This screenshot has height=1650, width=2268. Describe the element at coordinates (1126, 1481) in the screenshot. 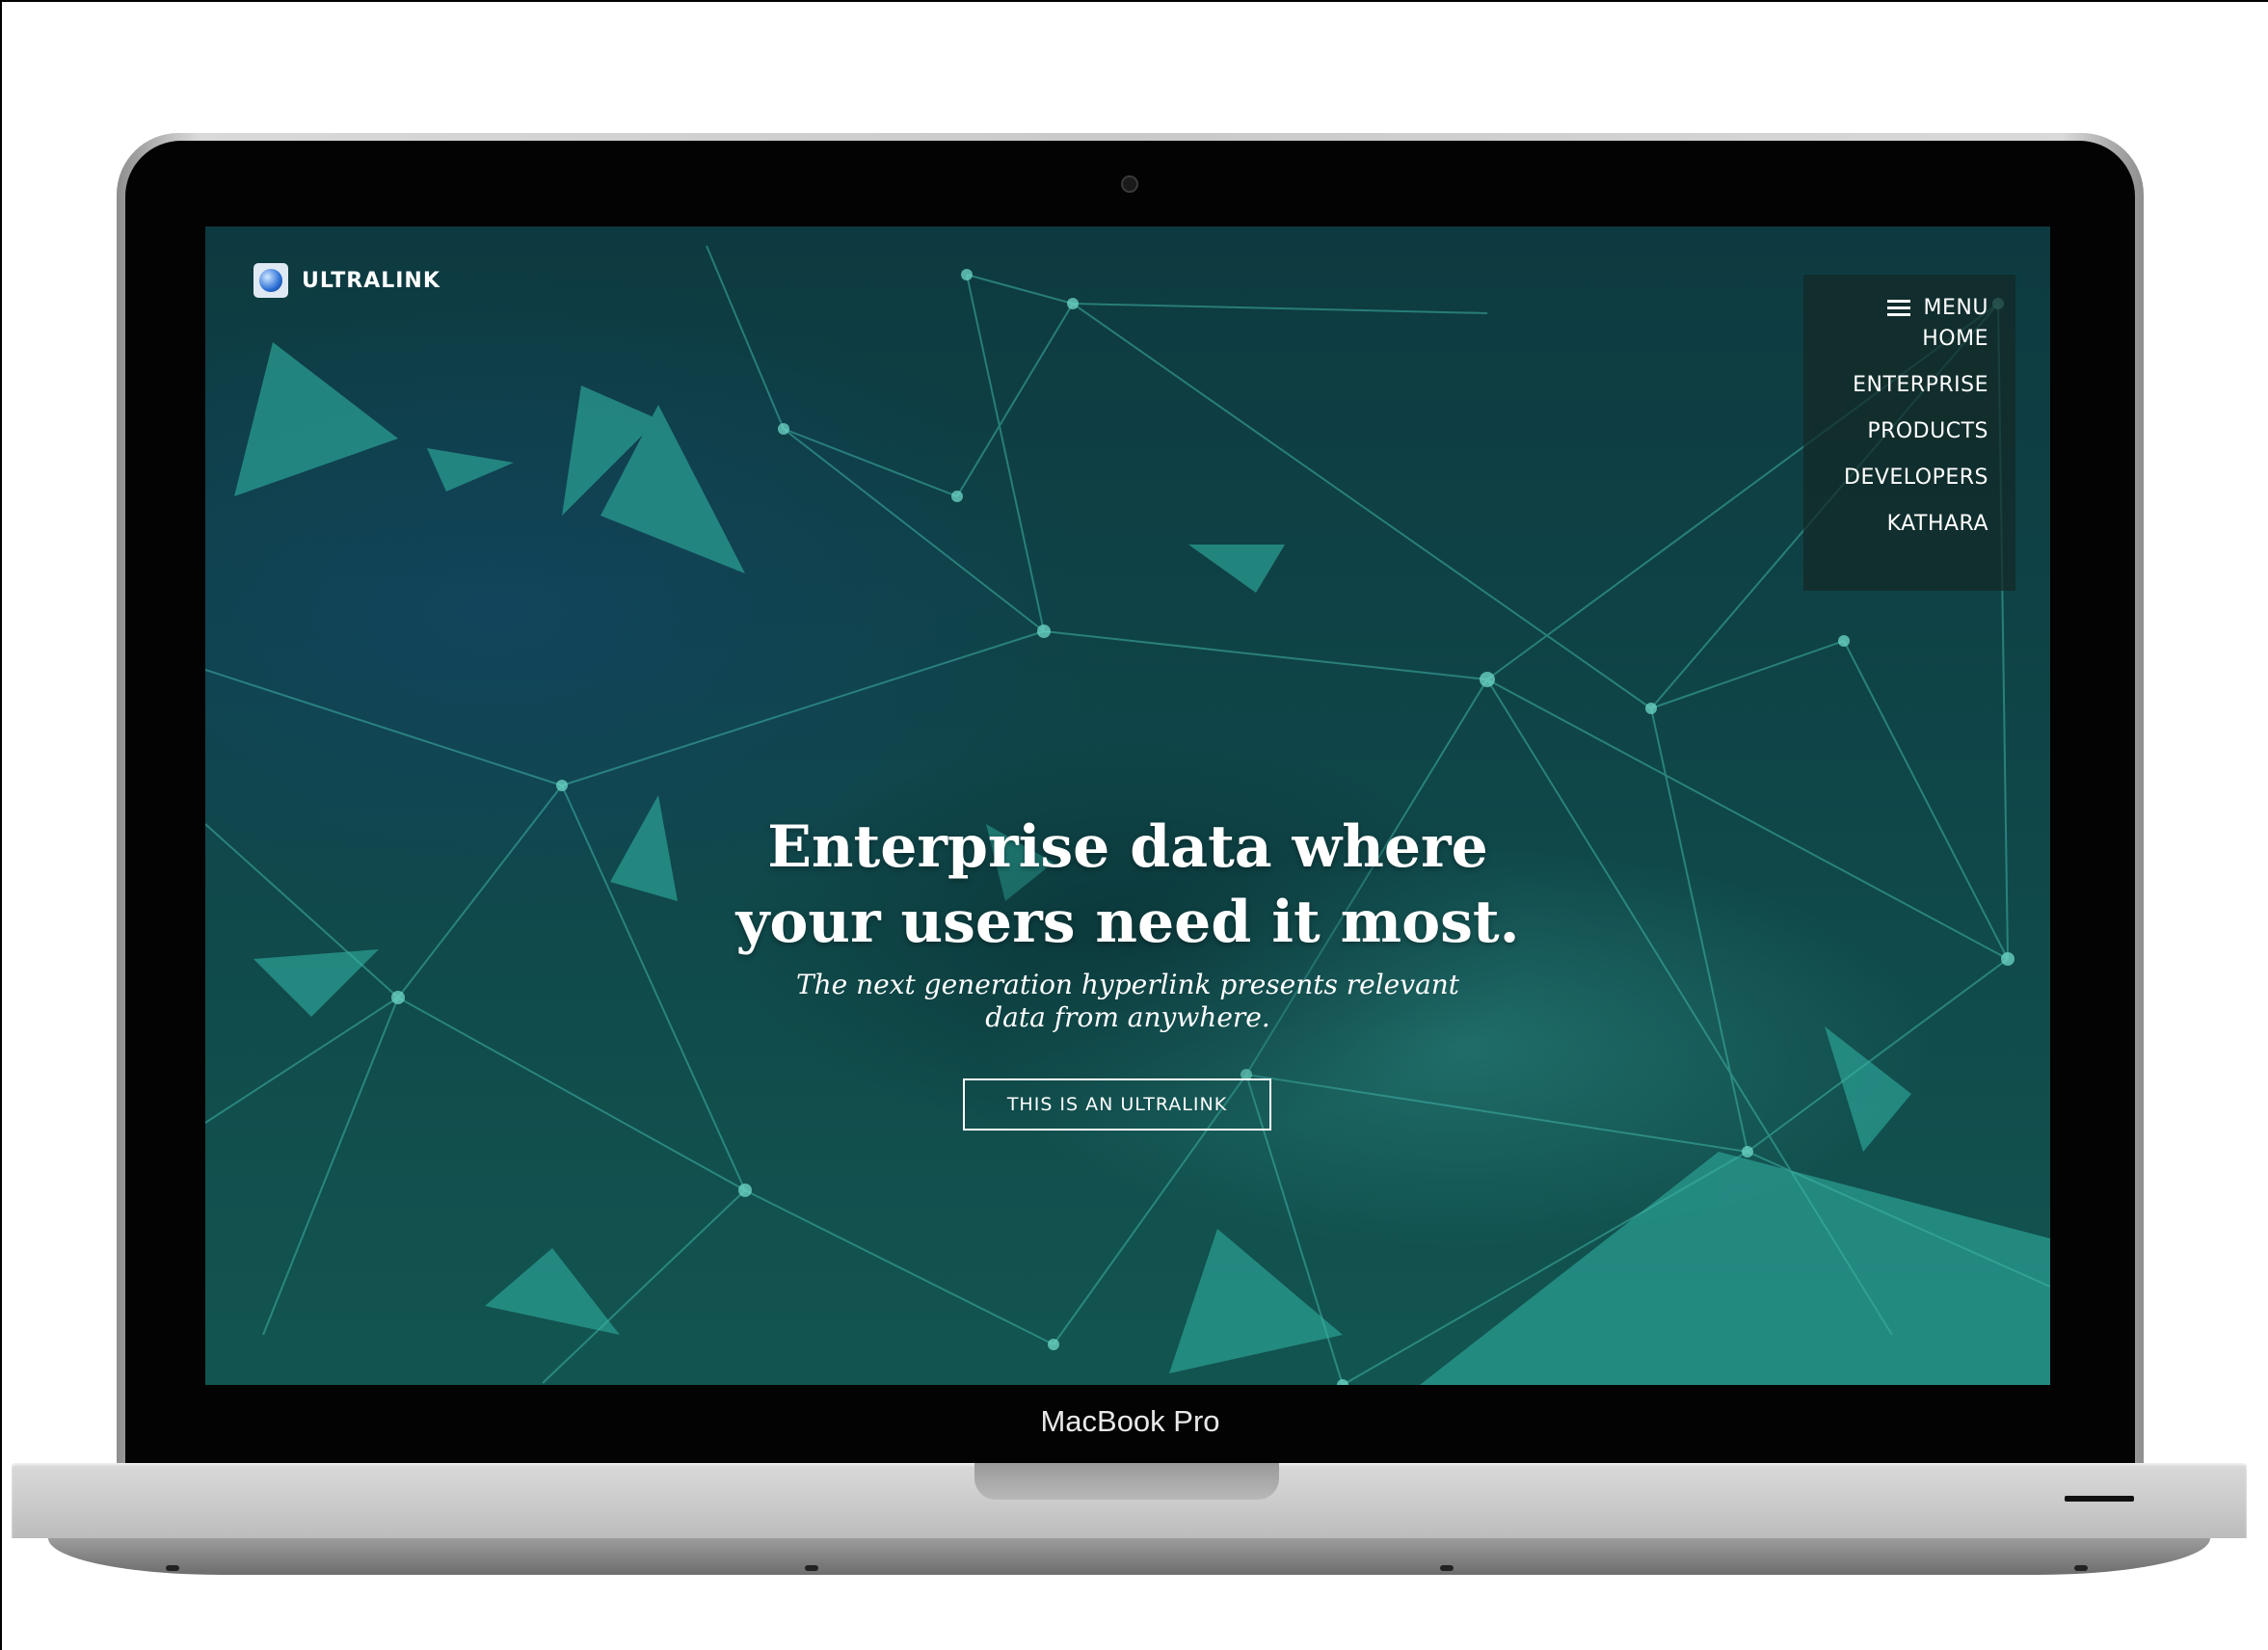

I see `lid-opening-notch` at that location.